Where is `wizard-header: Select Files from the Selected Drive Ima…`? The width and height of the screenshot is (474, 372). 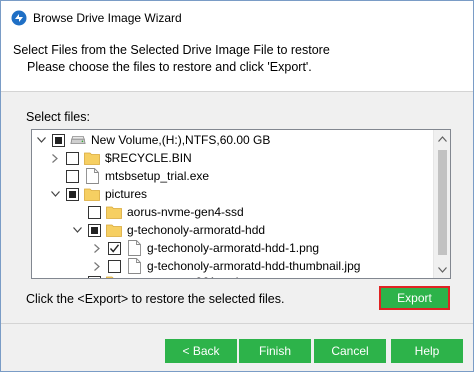 wizard-header: Select Files from the Selected Drive Ima… is located at coordinates (237, 59).